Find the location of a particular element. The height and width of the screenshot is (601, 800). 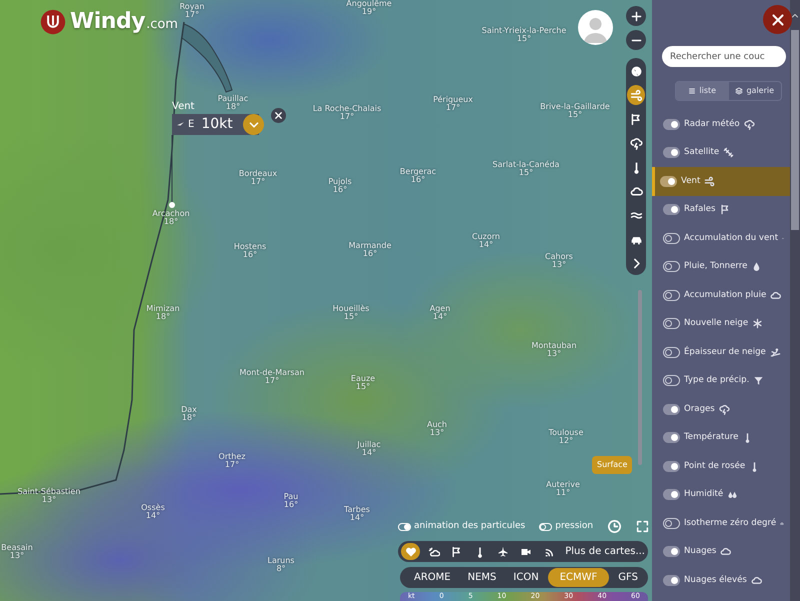

city-name: Pau is located at coordinates (291, 497).